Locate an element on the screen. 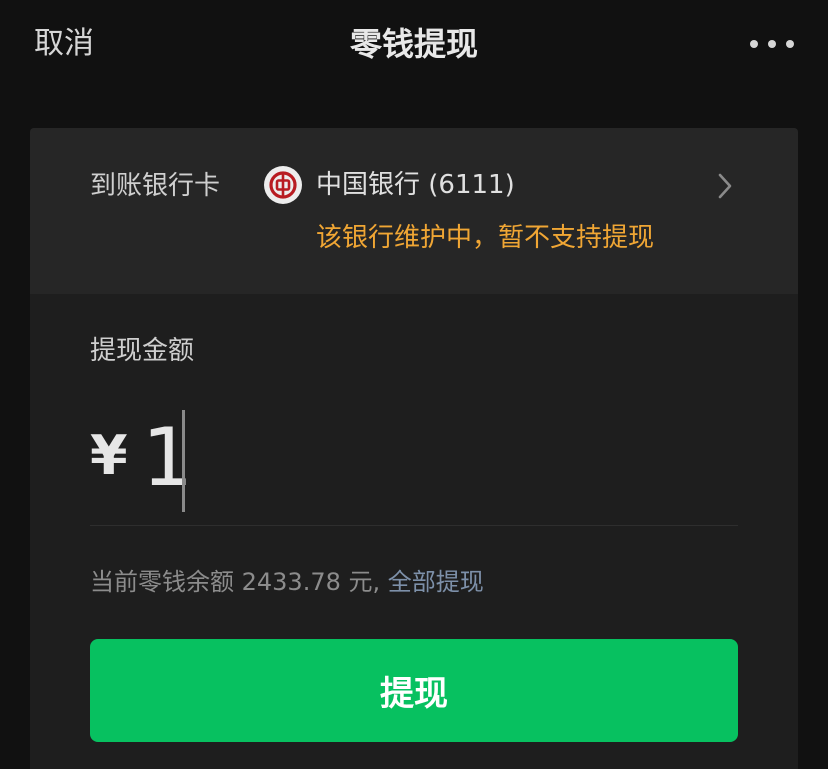 The image size is (828, 769). bank-card-label: 到账银行卡 is located at coordinates (155, 186).